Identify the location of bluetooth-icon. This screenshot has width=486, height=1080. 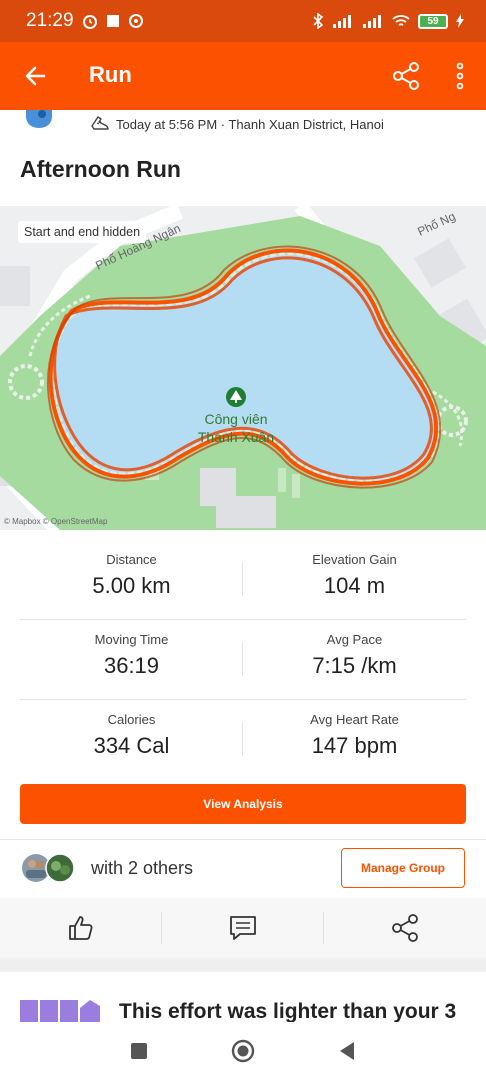
(318, 21).